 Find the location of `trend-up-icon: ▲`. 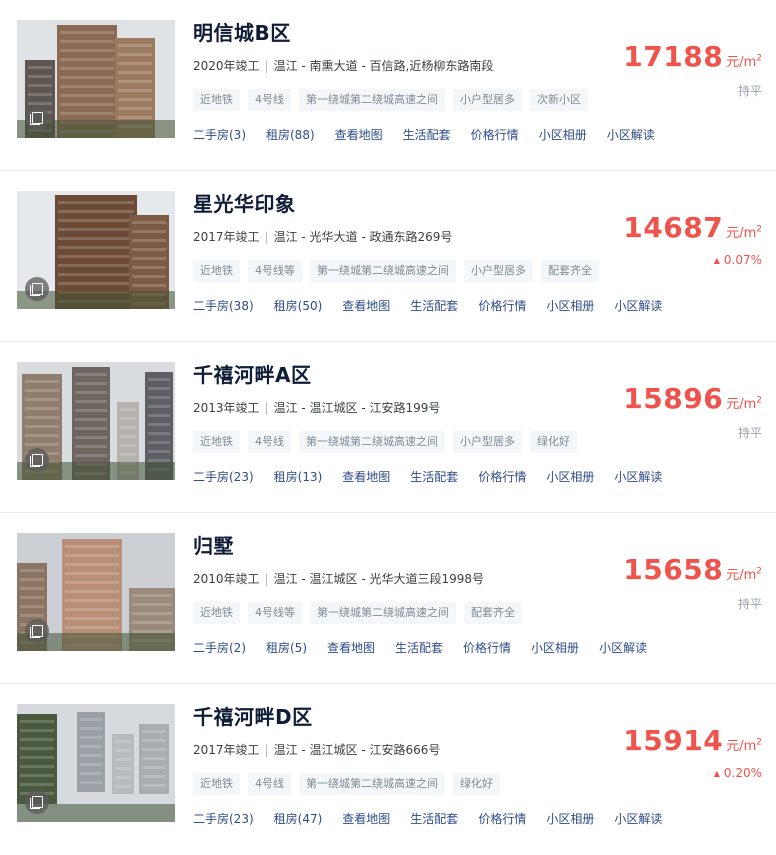

trend-up-icon: ▲ is located at coordinates (716, 773).